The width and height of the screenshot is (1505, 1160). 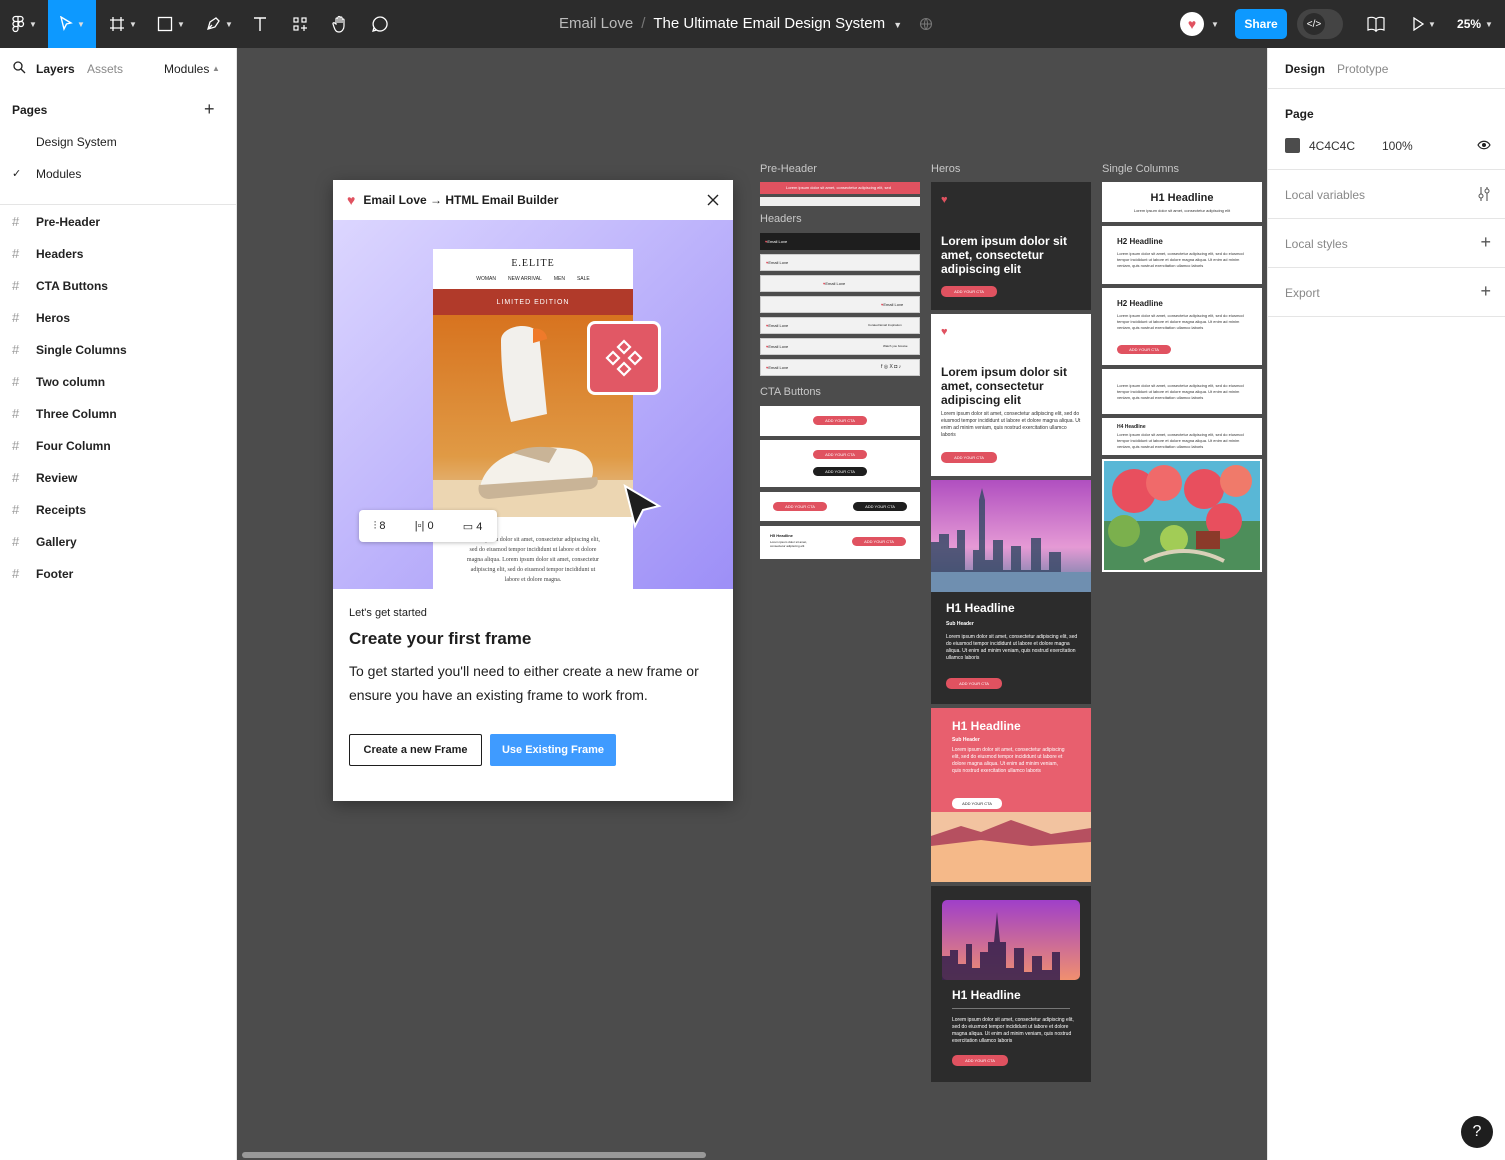 What do you see at coordinates (19, 67) in the screenshot?
I see `search-icon` at bounding box center [19, 67].